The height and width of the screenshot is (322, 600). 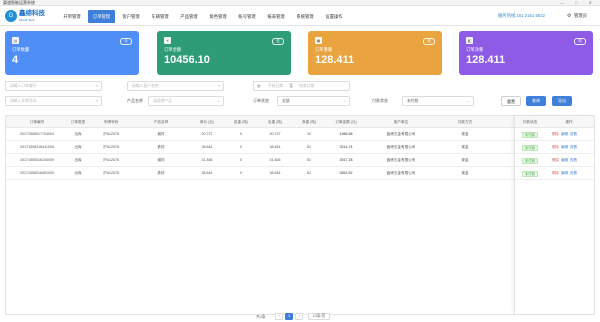 What do you see at coordinates (465, 122) in the screenshot?
I see `column-header: 付款方式` at bounding box center [465, 122].